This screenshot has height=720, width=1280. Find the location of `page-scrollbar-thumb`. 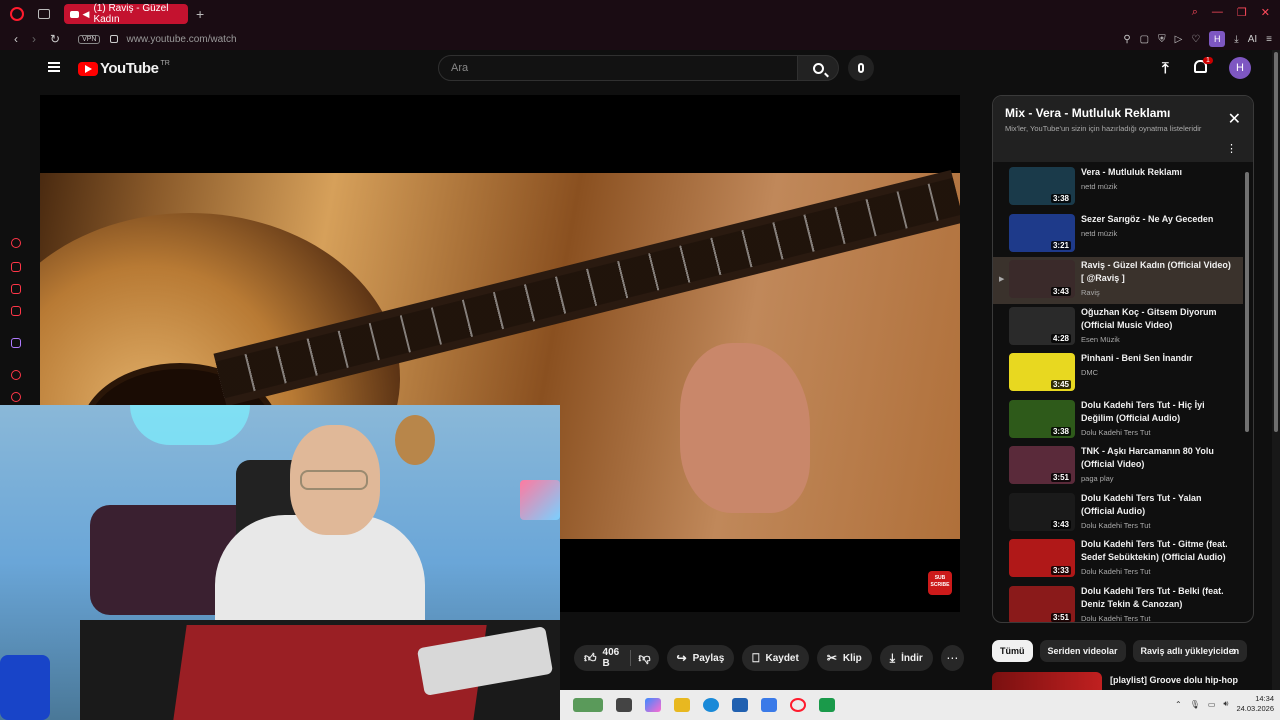

page-scrollbar-thumb is located at coordinates (1276, 242).